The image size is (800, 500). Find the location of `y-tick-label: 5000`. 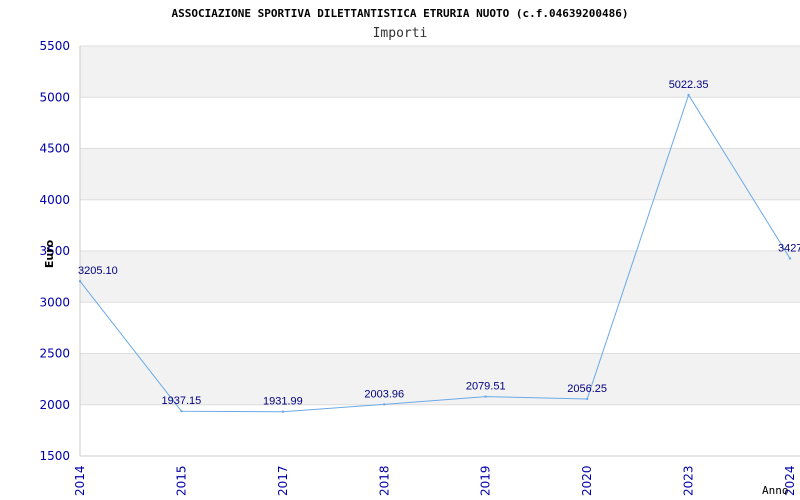

y-tick-label: 5000 is located at coordinates (54, 97).